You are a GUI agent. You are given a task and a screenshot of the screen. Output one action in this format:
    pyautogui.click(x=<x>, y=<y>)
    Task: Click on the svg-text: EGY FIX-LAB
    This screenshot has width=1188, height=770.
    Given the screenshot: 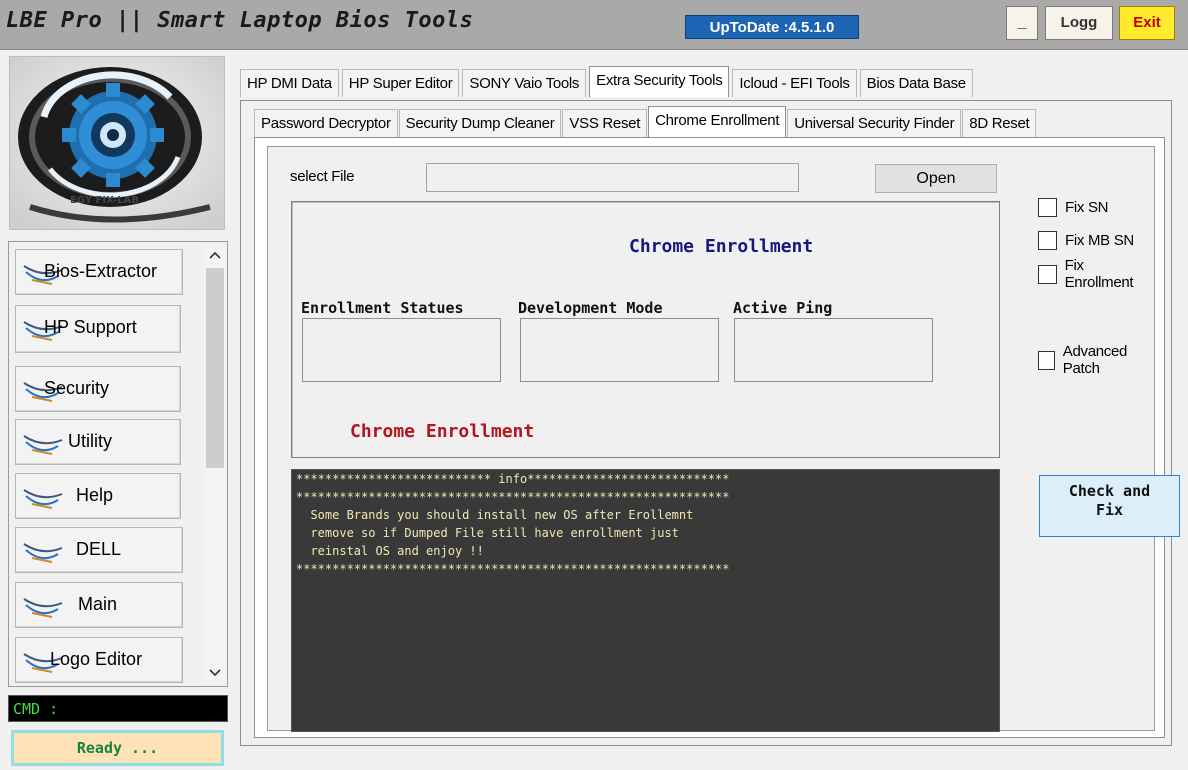 What is the action you would take?
    pyautogui.click(x=104, y=200)
    